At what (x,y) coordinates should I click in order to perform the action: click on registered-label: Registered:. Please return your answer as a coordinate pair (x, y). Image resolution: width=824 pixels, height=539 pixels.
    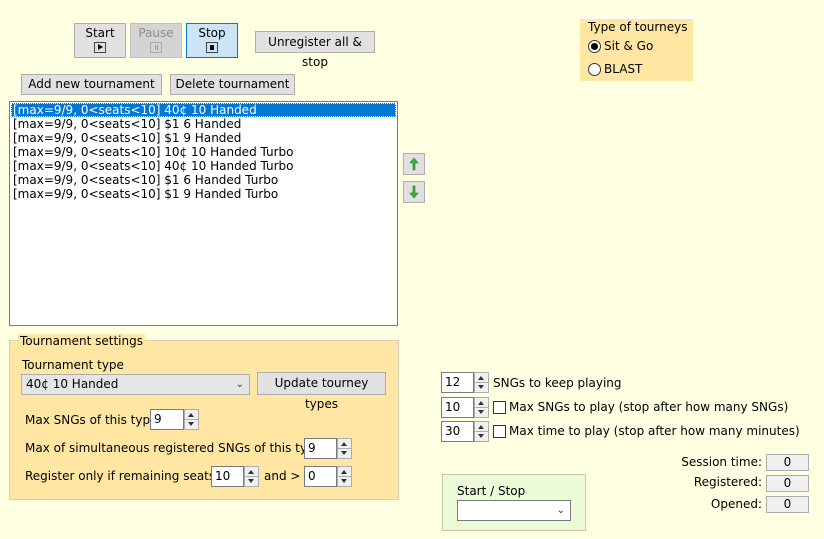
    Looking at the image, I should click on (727, 482).